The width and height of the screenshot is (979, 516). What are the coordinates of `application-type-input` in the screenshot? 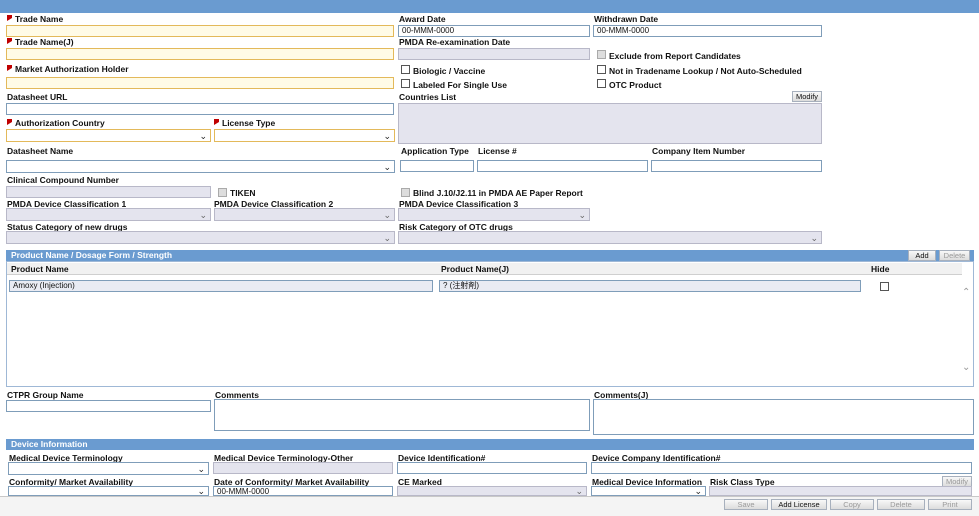 It's located at (437, 166).